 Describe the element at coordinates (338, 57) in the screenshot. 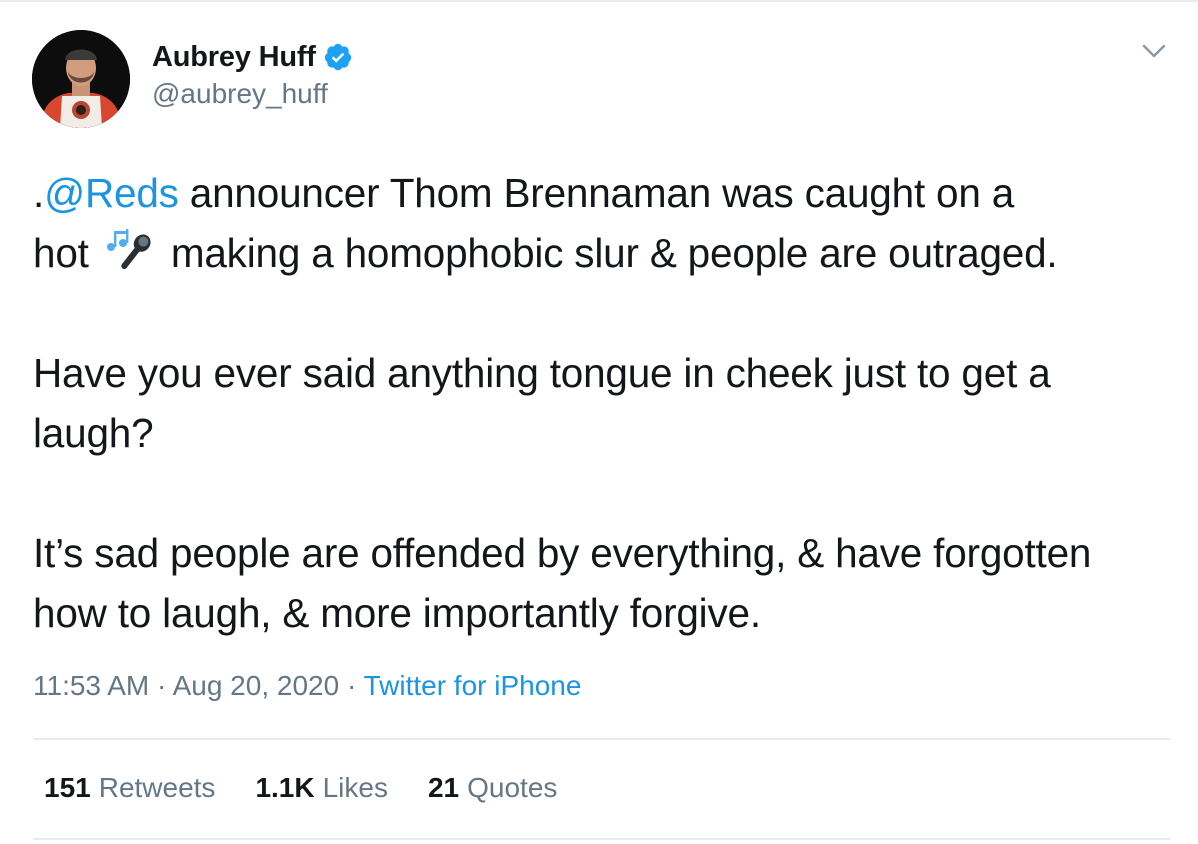

I see `verified-badge-icon` at that location.